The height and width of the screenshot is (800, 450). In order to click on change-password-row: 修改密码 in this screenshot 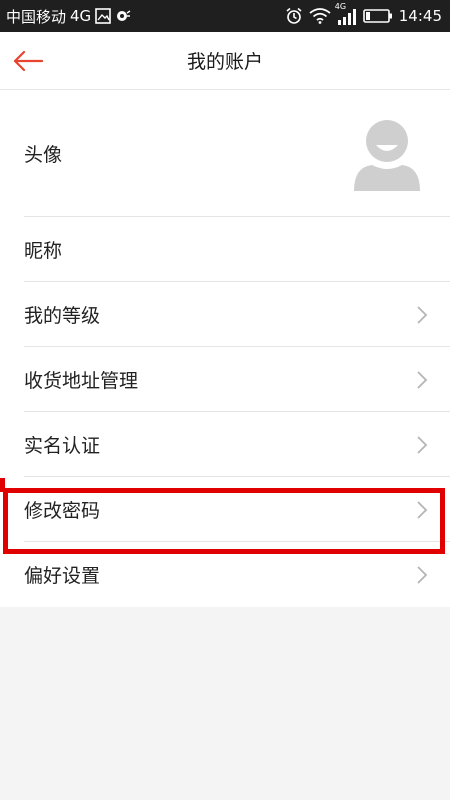, I will do `click(225, 509)`.